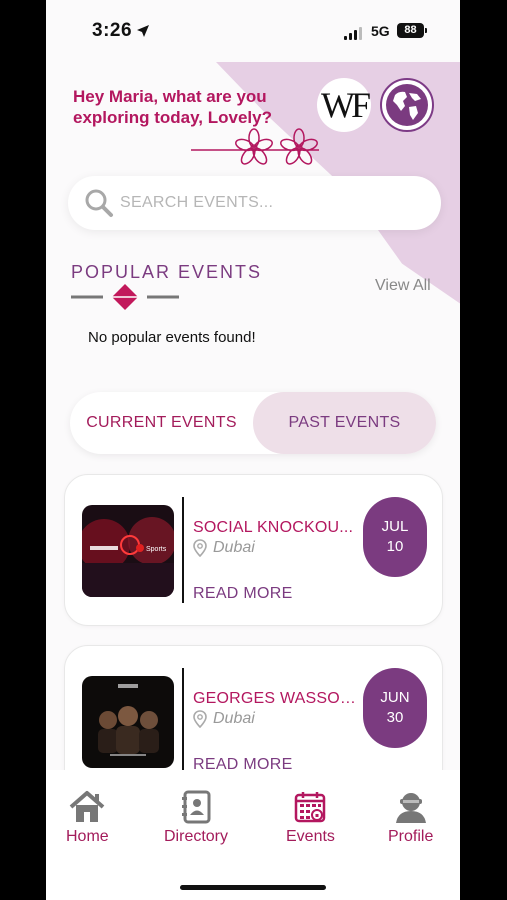 The height and width of the screenshot is (900, 507). What do you see at coordinates (125, 297) in the screenshot?
I see `title-divider-decoration` at bounding box center [125, 297].